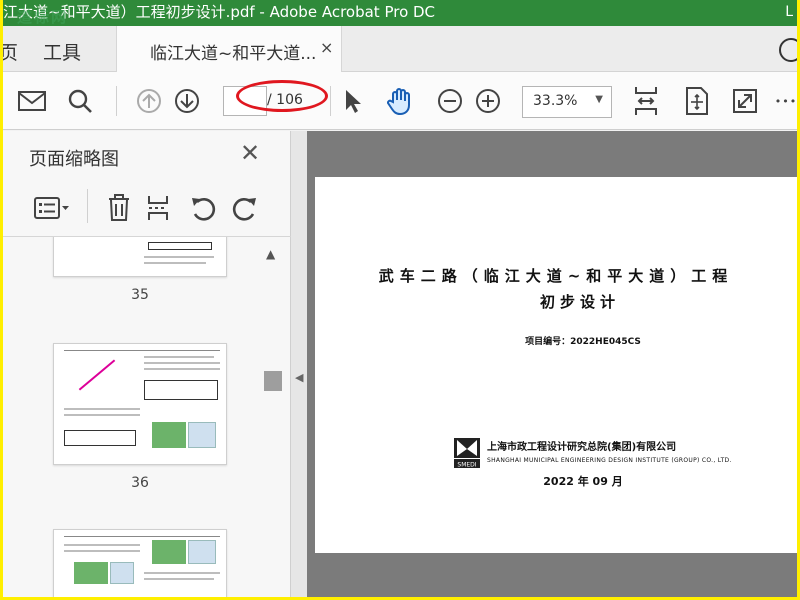 This screenshot has width=800, height=600. Describe the element at coordinates (187, 101) in the screenshot. I see `next-page-icon` at that location.